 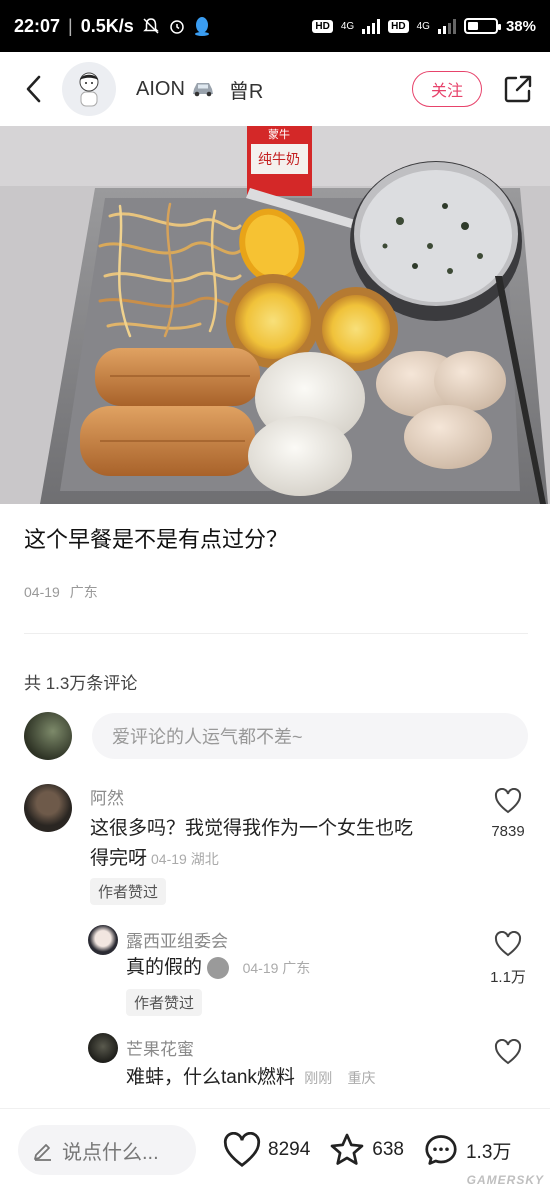 I want to click on comment-like-count: 1.1万, so click(x=508, y=977).